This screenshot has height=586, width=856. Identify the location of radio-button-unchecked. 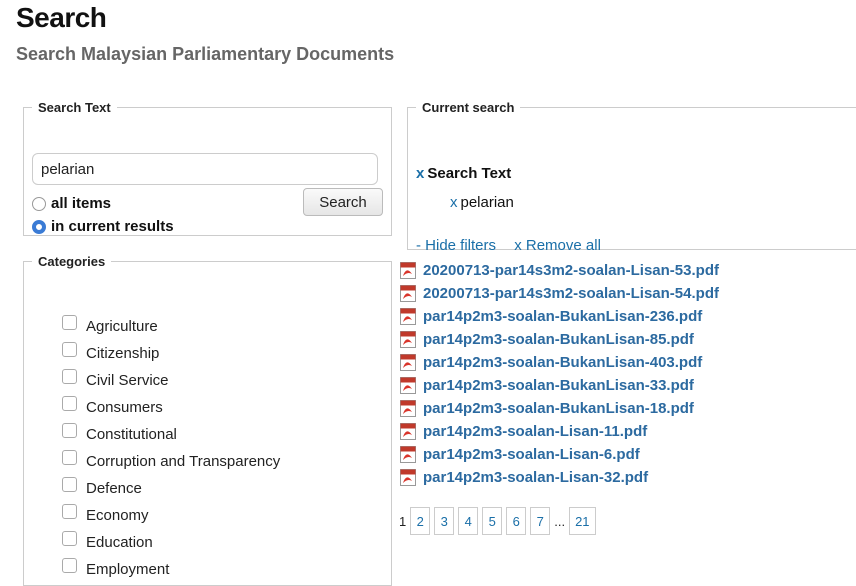
(39, 203).